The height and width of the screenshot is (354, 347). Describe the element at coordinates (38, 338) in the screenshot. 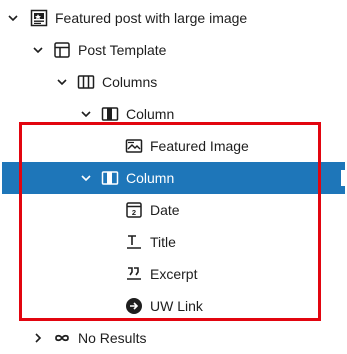

I see `chevron-right-icon` at that location.